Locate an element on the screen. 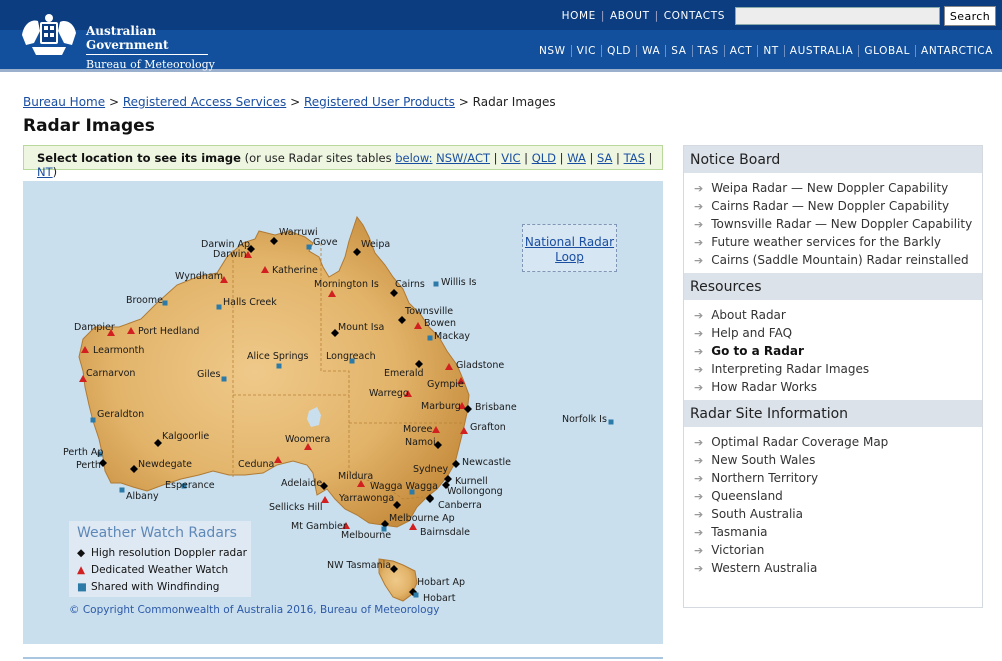  site-label: Weipa is located at coordinates (375, 245).